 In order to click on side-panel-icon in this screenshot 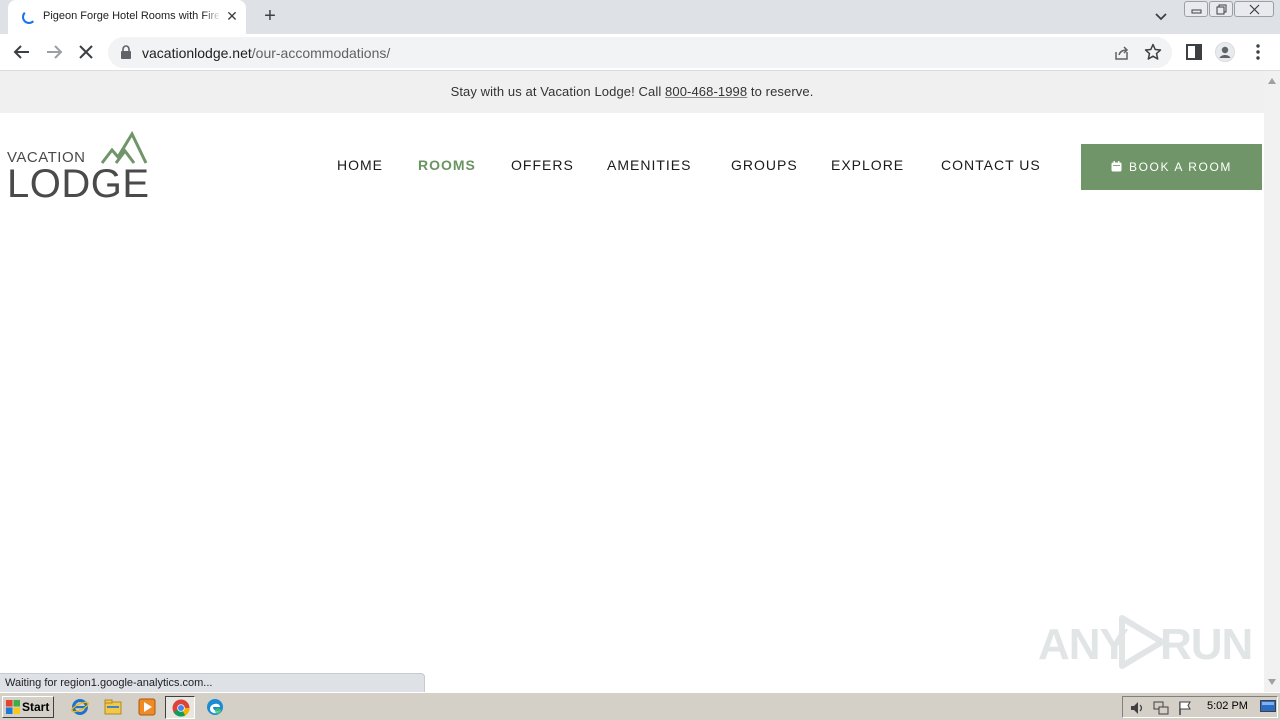, I will do `click(1194, 52)`.